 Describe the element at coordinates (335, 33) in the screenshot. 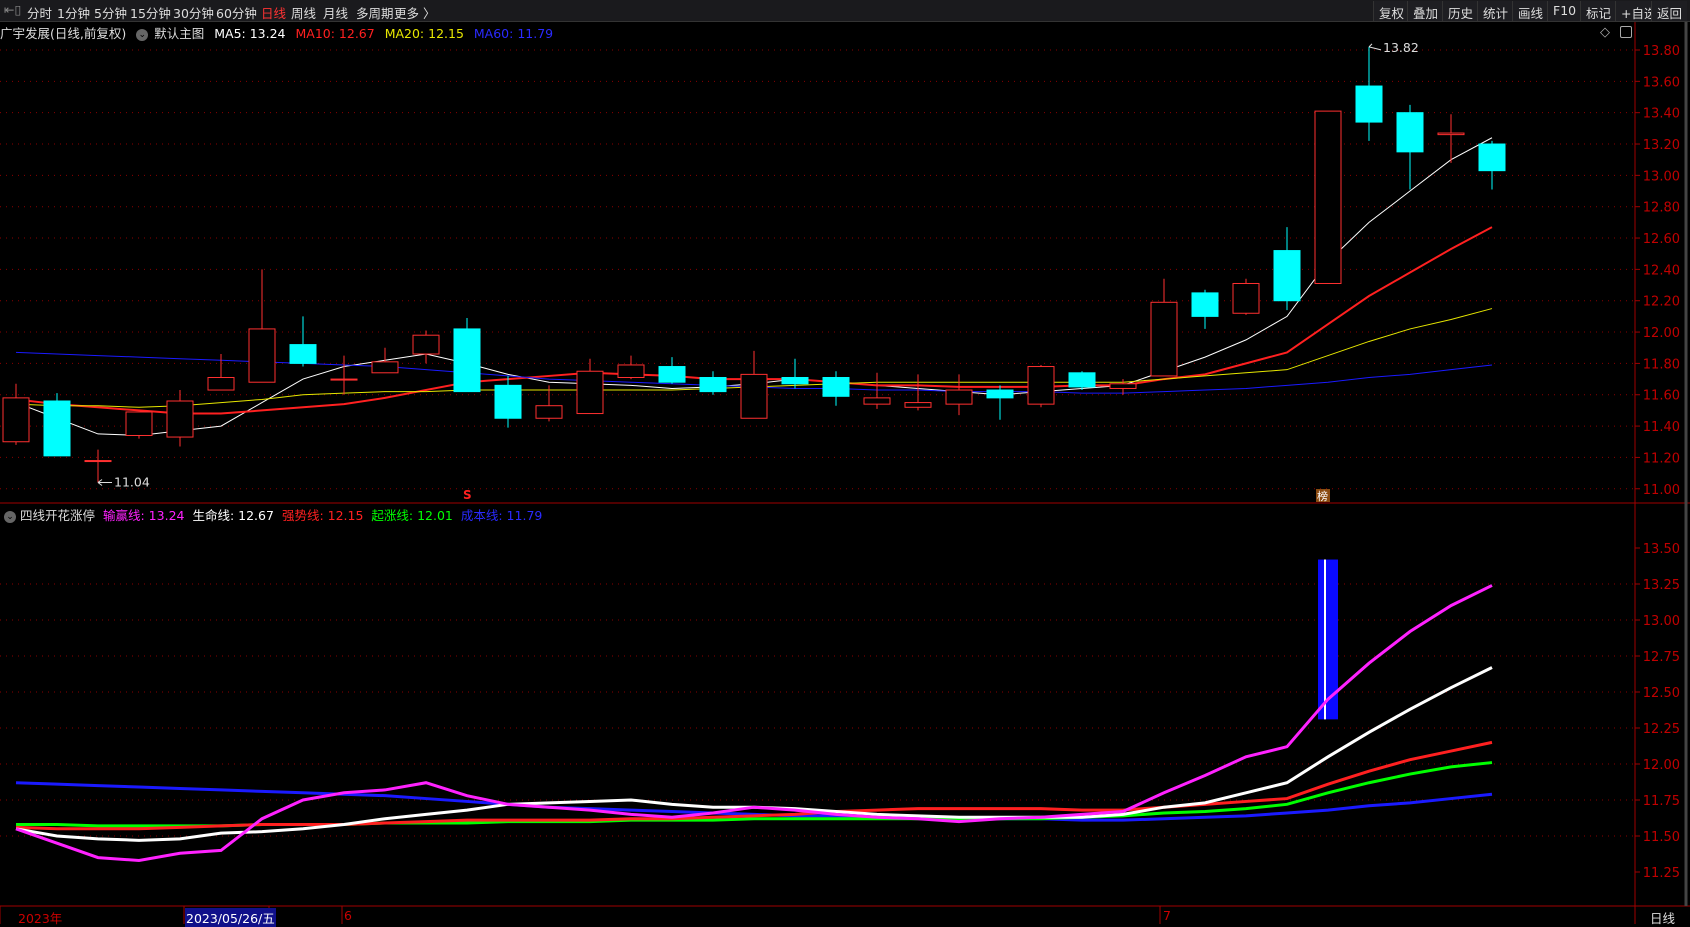

I see `ma10-label: MA10: 12.67` at that location.